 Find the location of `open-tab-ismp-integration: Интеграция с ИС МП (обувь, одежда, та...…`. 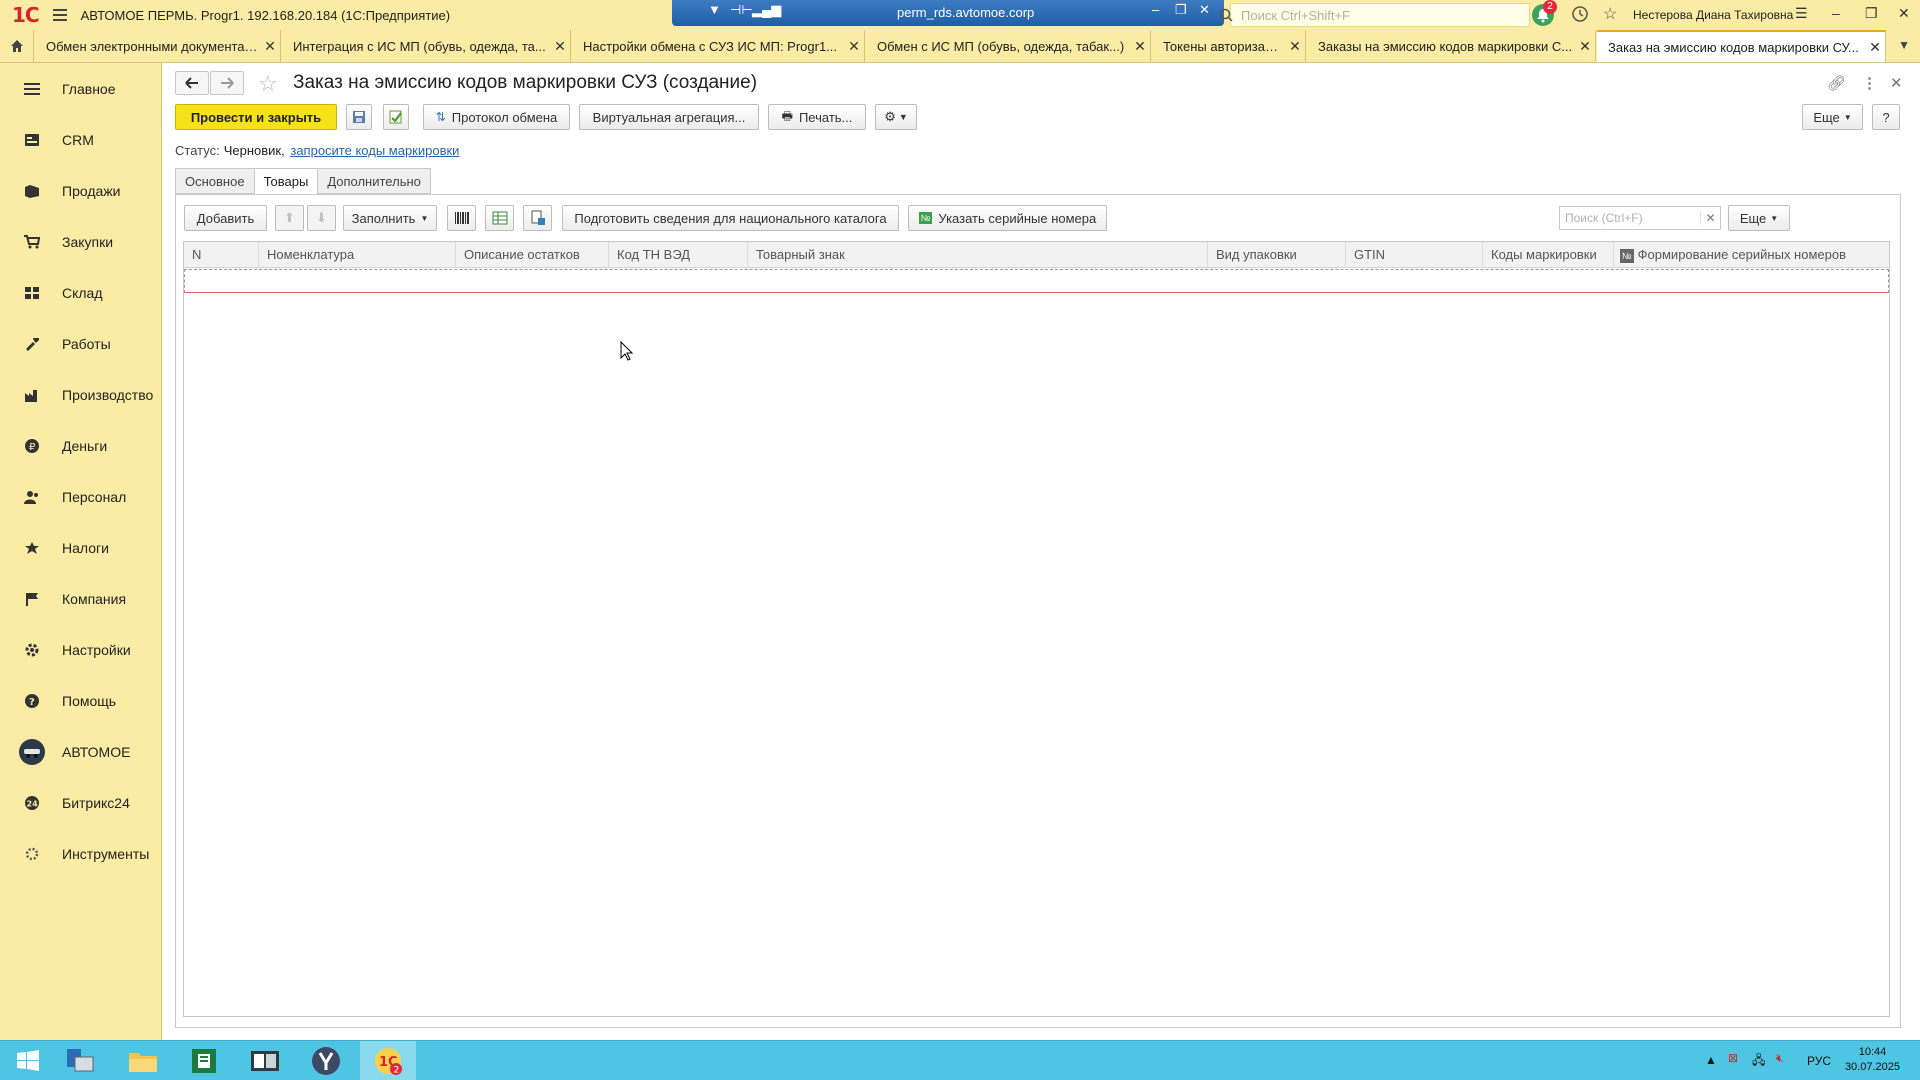

open-tab-ismp-integration: Интеграция с ИС МП (обувь, одежда, та...… is located at coordinates (426, 46).